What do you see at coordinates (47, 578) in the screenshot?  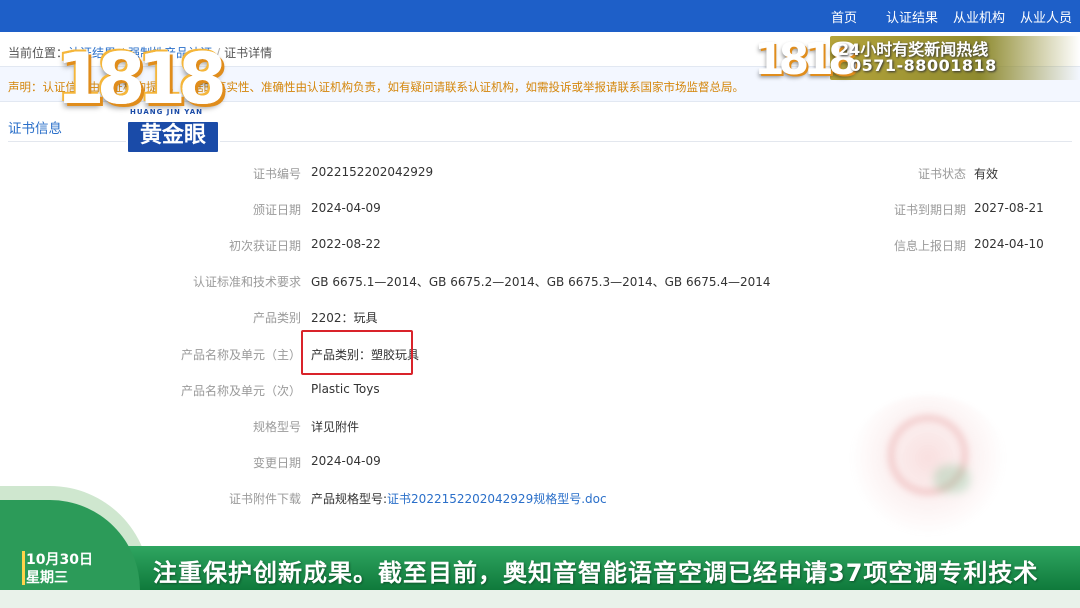 I see `broadcast-weekday: 星期三` at bounding box center [47, 578].